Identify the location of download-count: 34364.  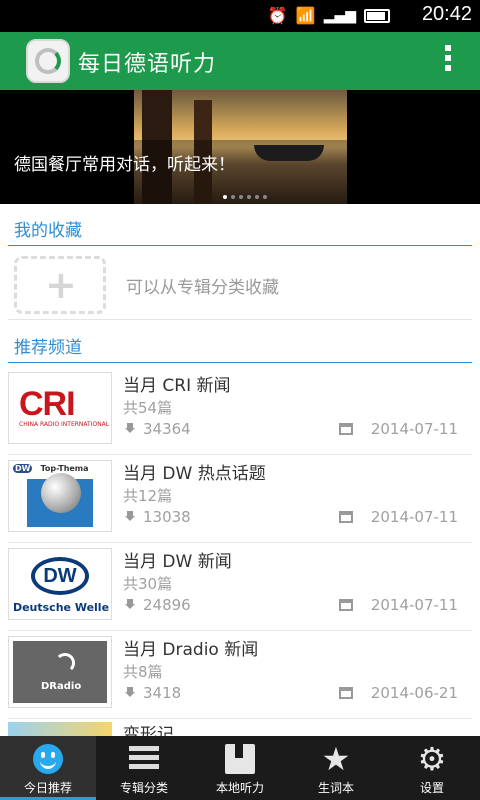
(167, 429).